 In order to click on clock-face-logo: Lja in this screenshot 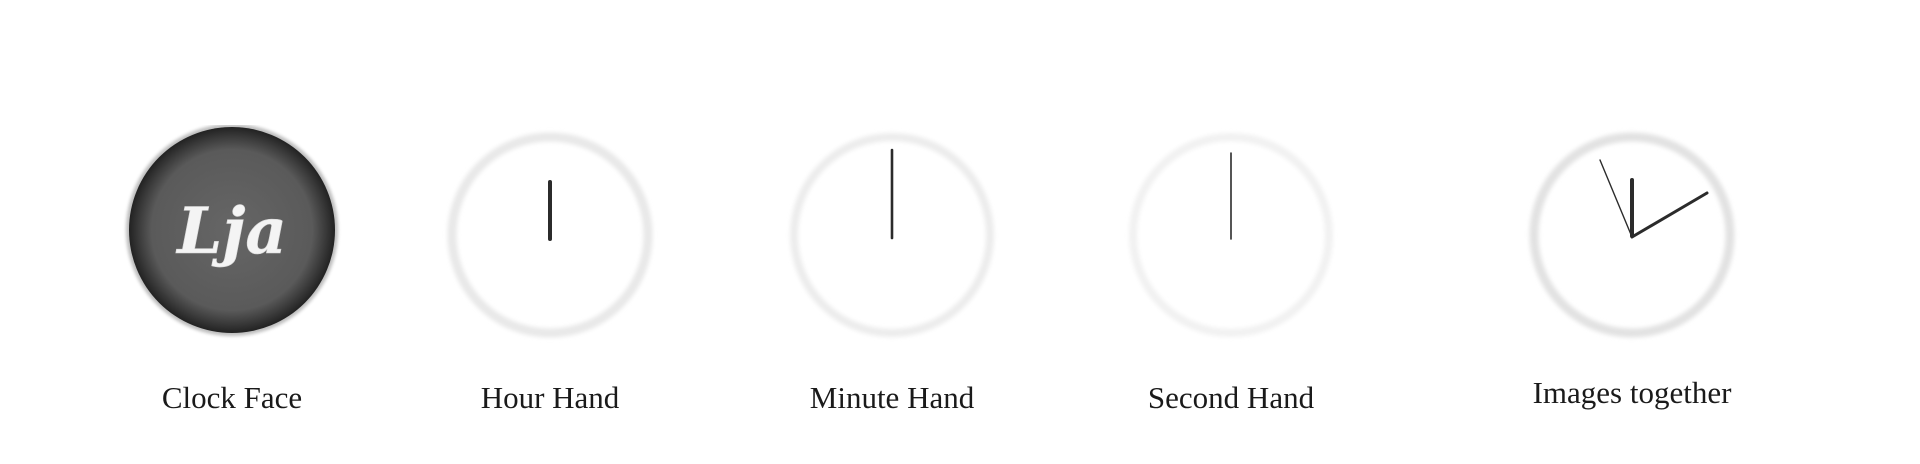, I will do `click(231, 231)`.